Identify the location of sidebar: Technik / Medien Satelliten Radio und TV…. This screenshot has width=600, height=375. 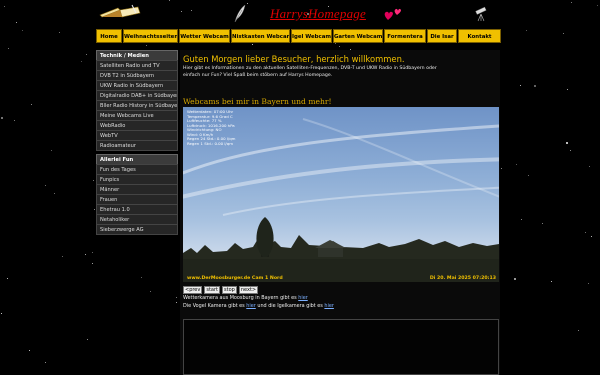
(137, 142).